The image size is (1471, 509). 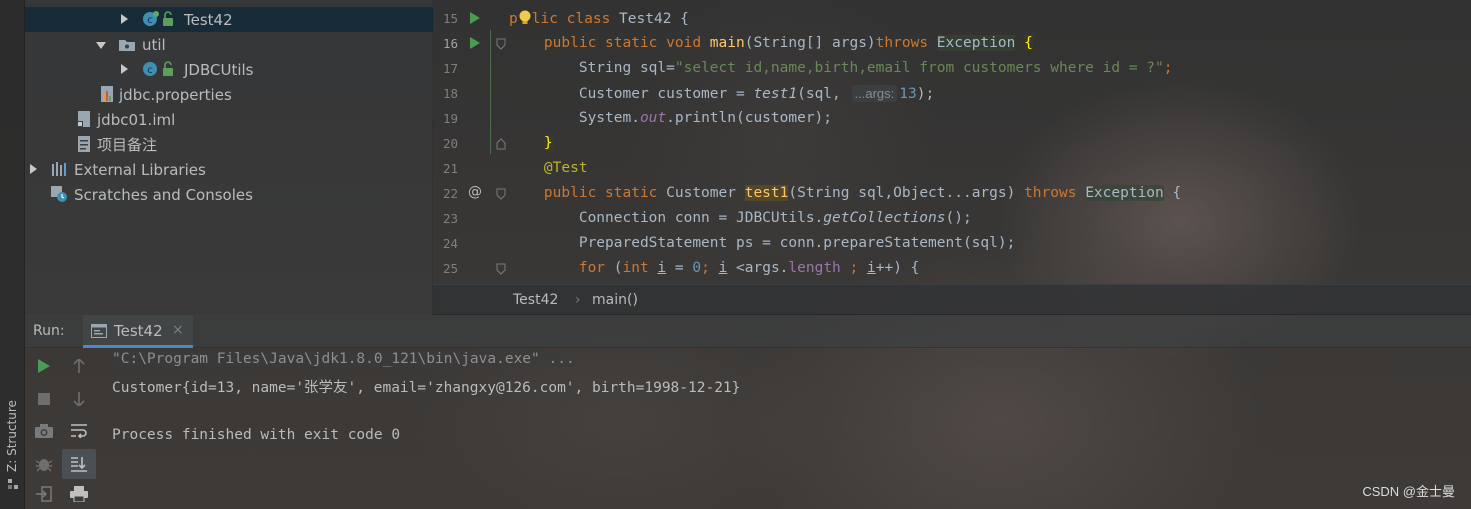 I want to click on code-token: getCollections, so click(x=884, y=218).